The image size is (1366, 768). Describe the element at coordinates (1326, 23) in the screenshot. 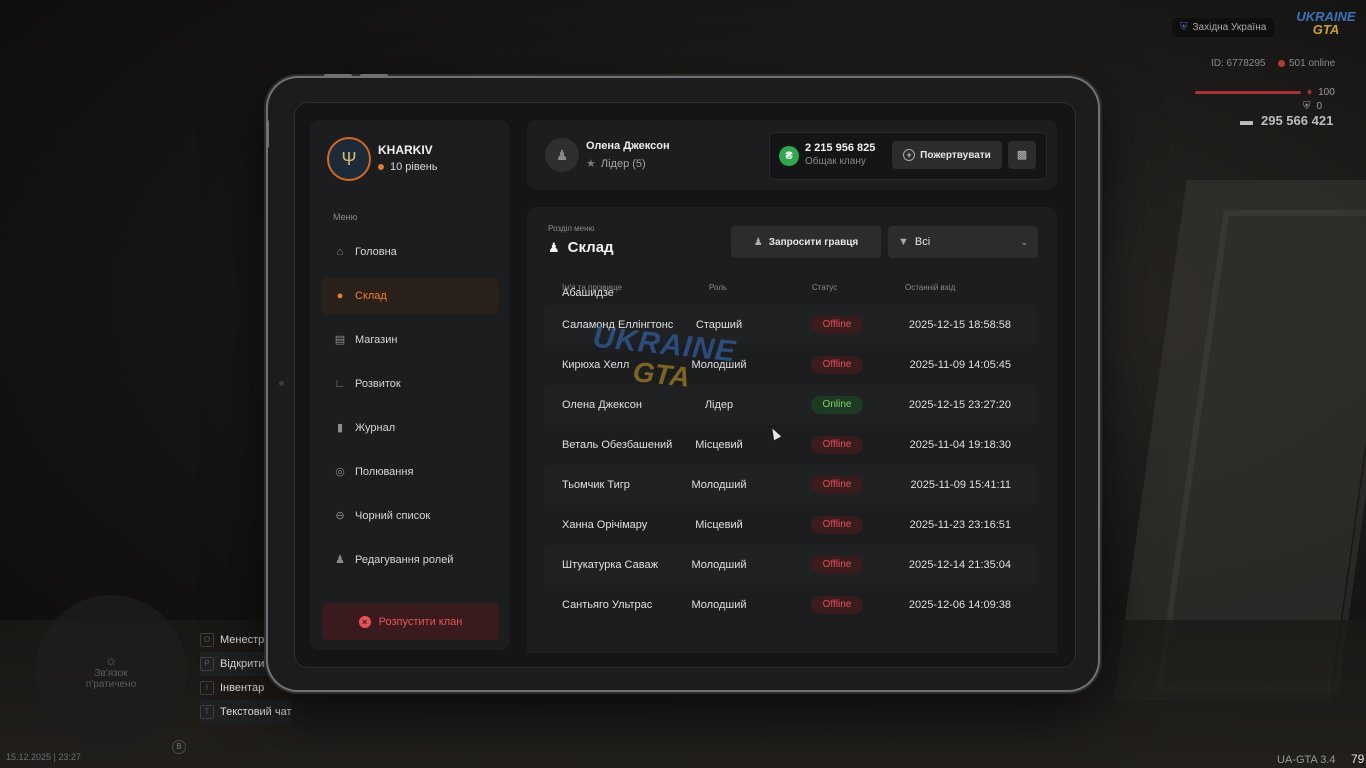

I see `game-logo: UKRAINE GTA` at that location.